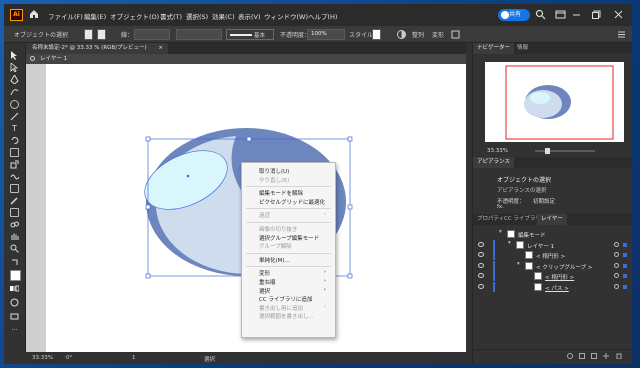  I want to click on rotate-tool-icon, so click(14, 140).